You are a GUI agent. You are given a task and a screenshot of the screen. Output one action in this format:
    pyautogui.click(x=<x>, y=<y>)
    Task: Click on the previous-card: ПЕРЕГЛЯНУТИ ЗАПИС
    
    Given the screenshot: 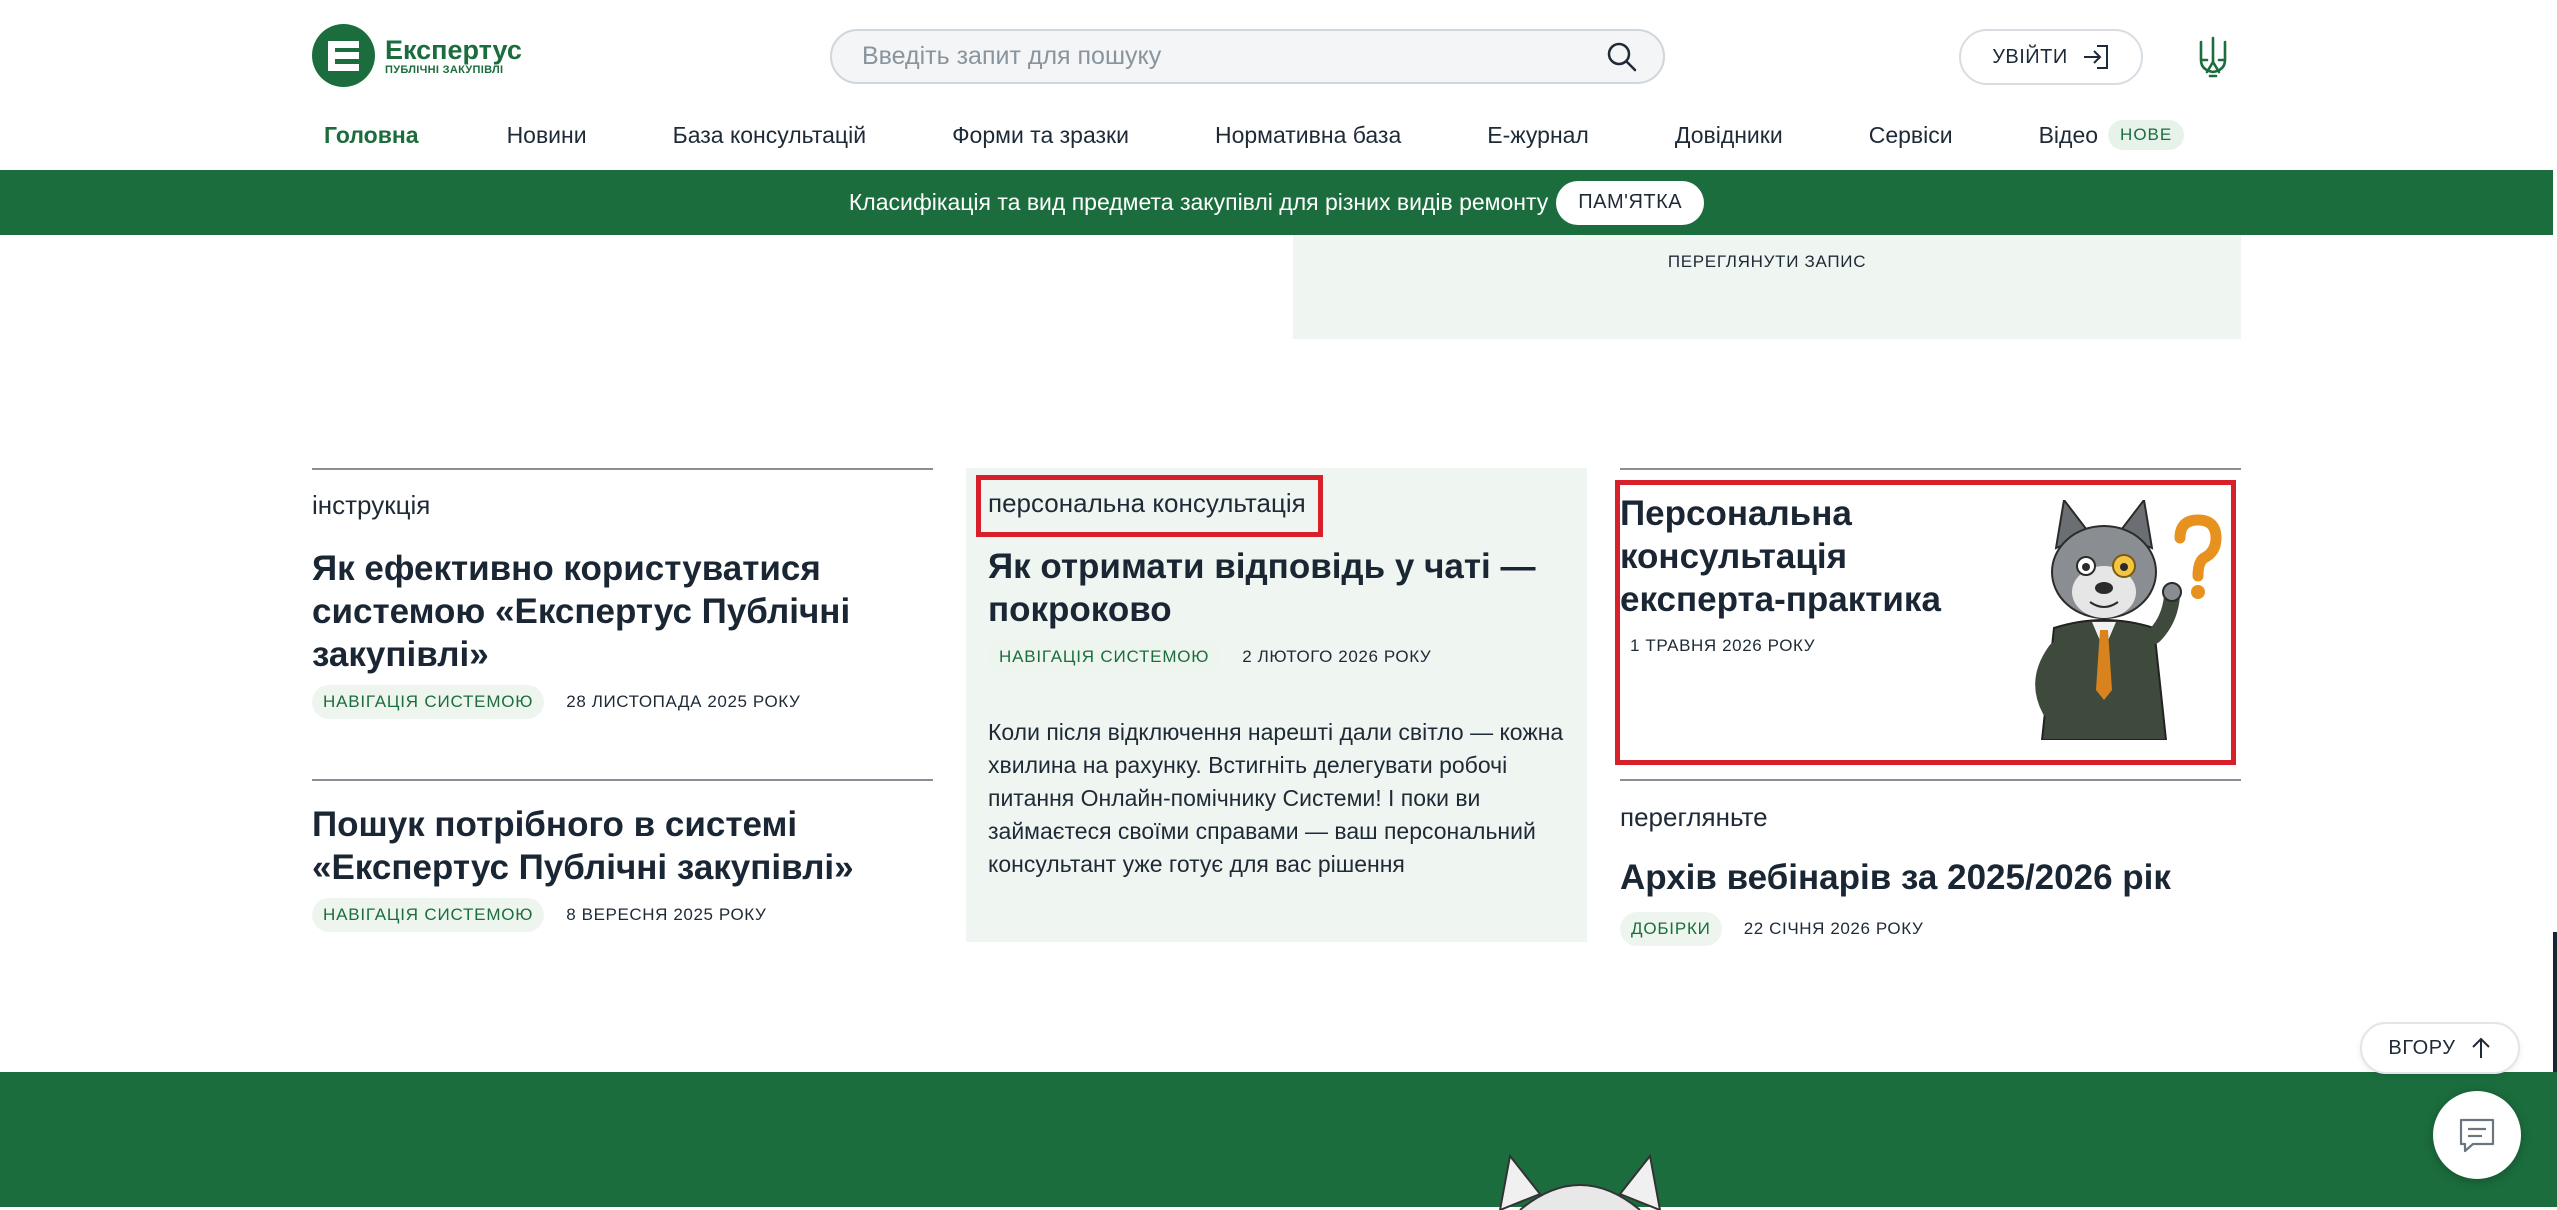 What is the action you would take?
    pyautogui.click(x=1767, y=287)
    